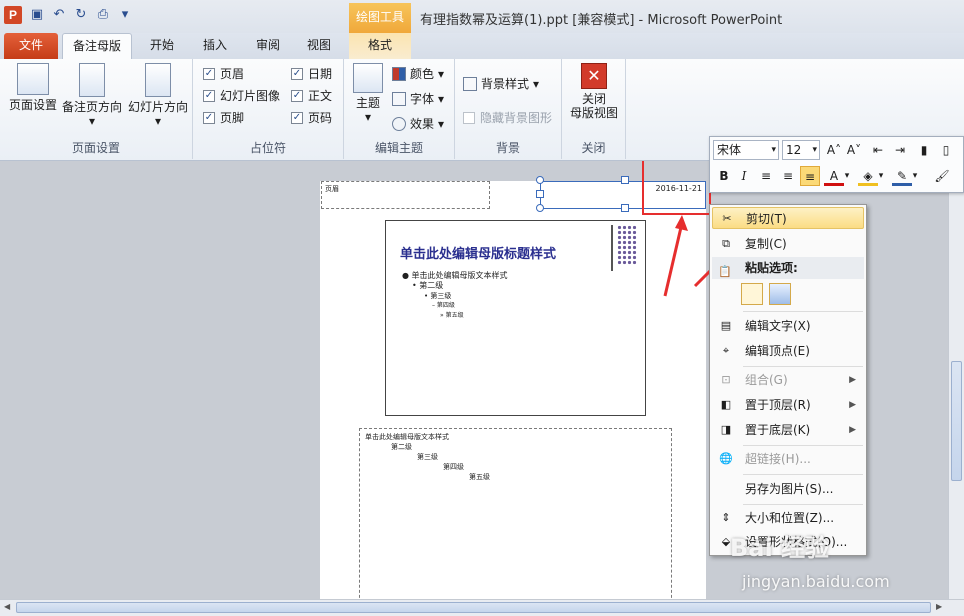  I want to click on page-setup-icon, so click(33, 79).